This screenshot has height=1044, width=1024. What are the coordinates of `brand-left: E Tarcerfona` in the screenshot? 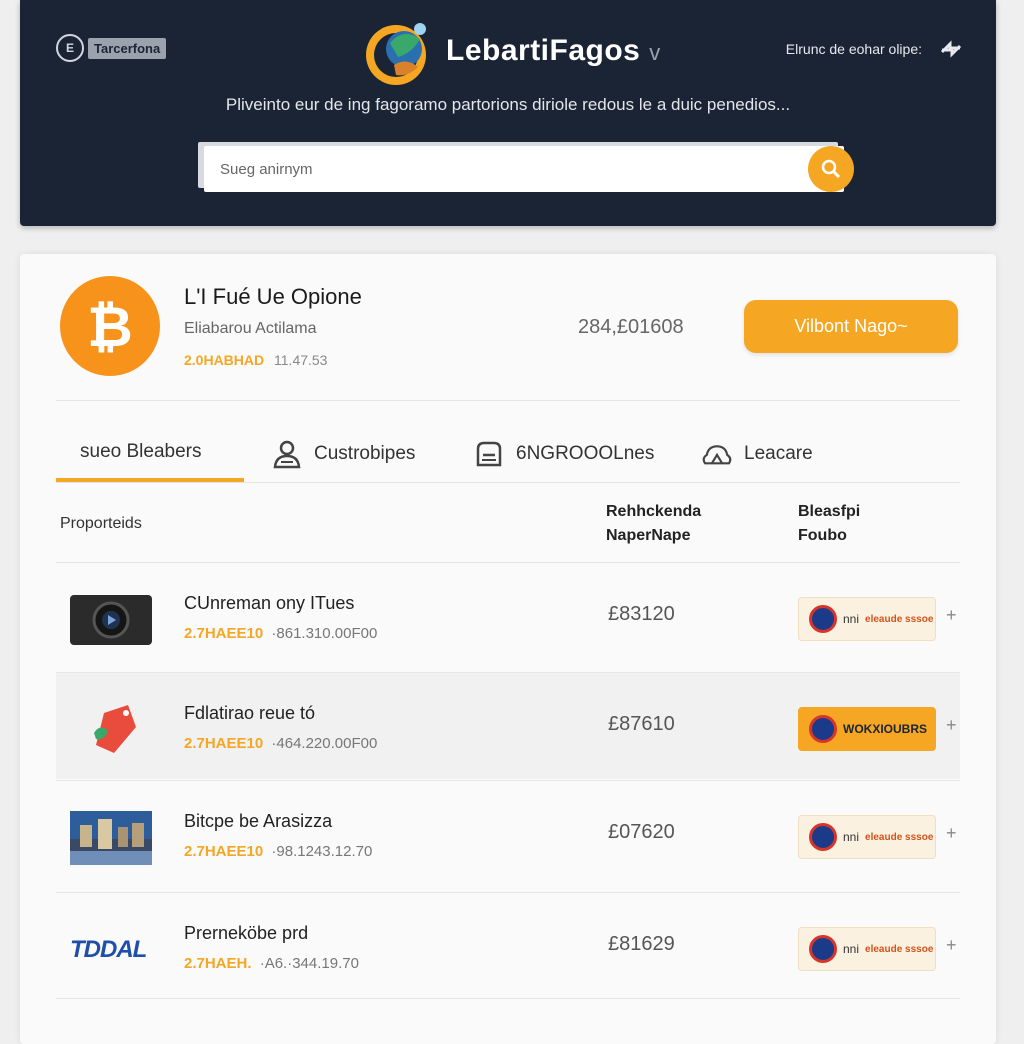 It's located at (111, 48).